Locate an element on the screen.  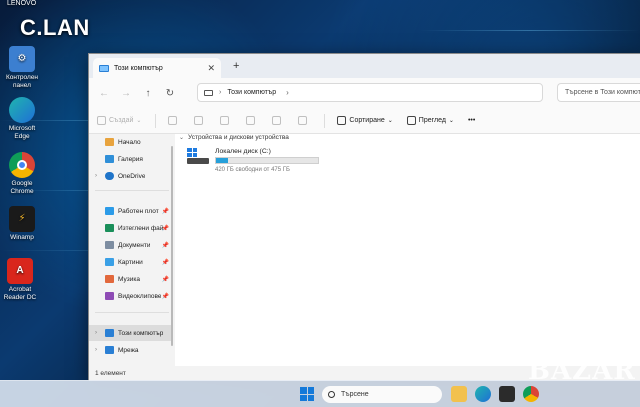
breadcrumb: Този компютър is located at coordinates (251, 92).